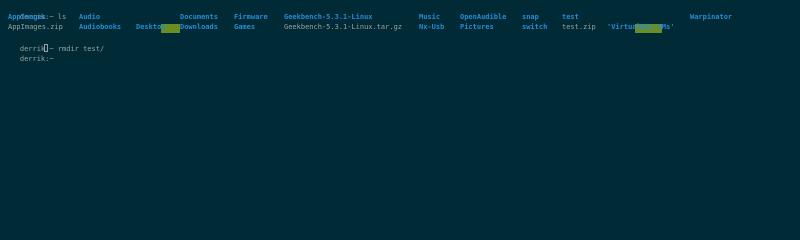 Image resolution: width=800 pixels, height=240 pixels. What do you see at coordinates (100, 27) in the screenshot?
I see `dir-entry: Audiobooks` at bounding box center [100, 27].